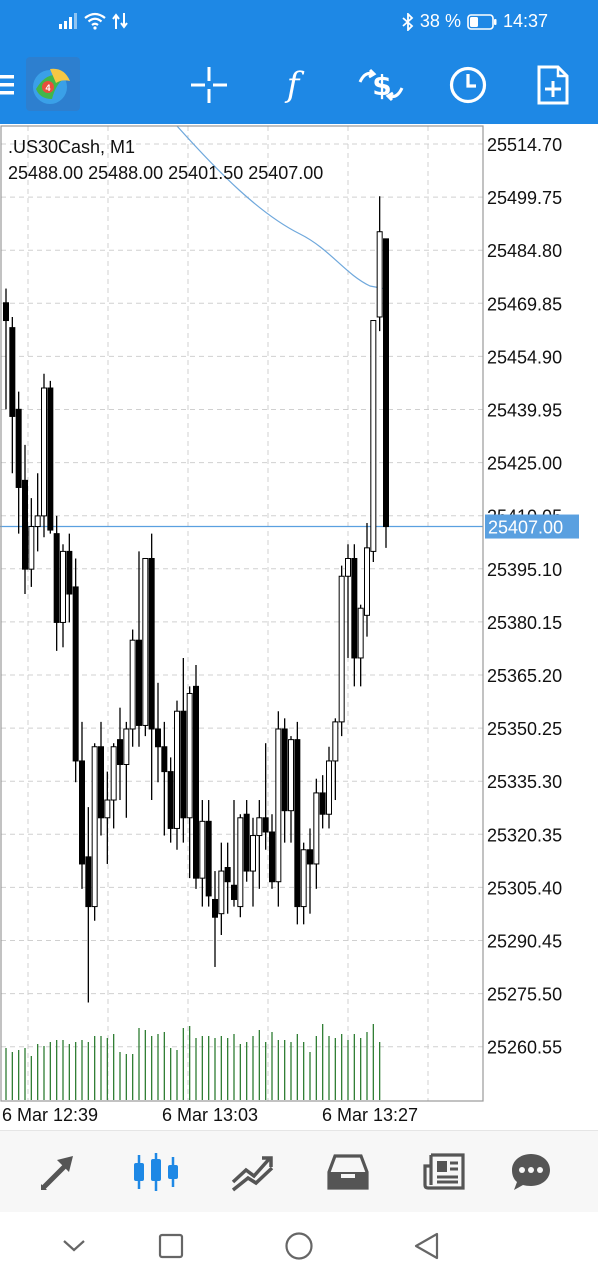 Image resolution: width=598 pixels, height=1280 pixels. I want to click on y-axis-tick-label: 25290.45, so click(524, 942).